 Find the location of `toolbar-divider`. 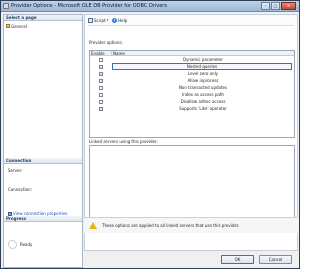

toolbar-divider is located at coordinates (191, 25).